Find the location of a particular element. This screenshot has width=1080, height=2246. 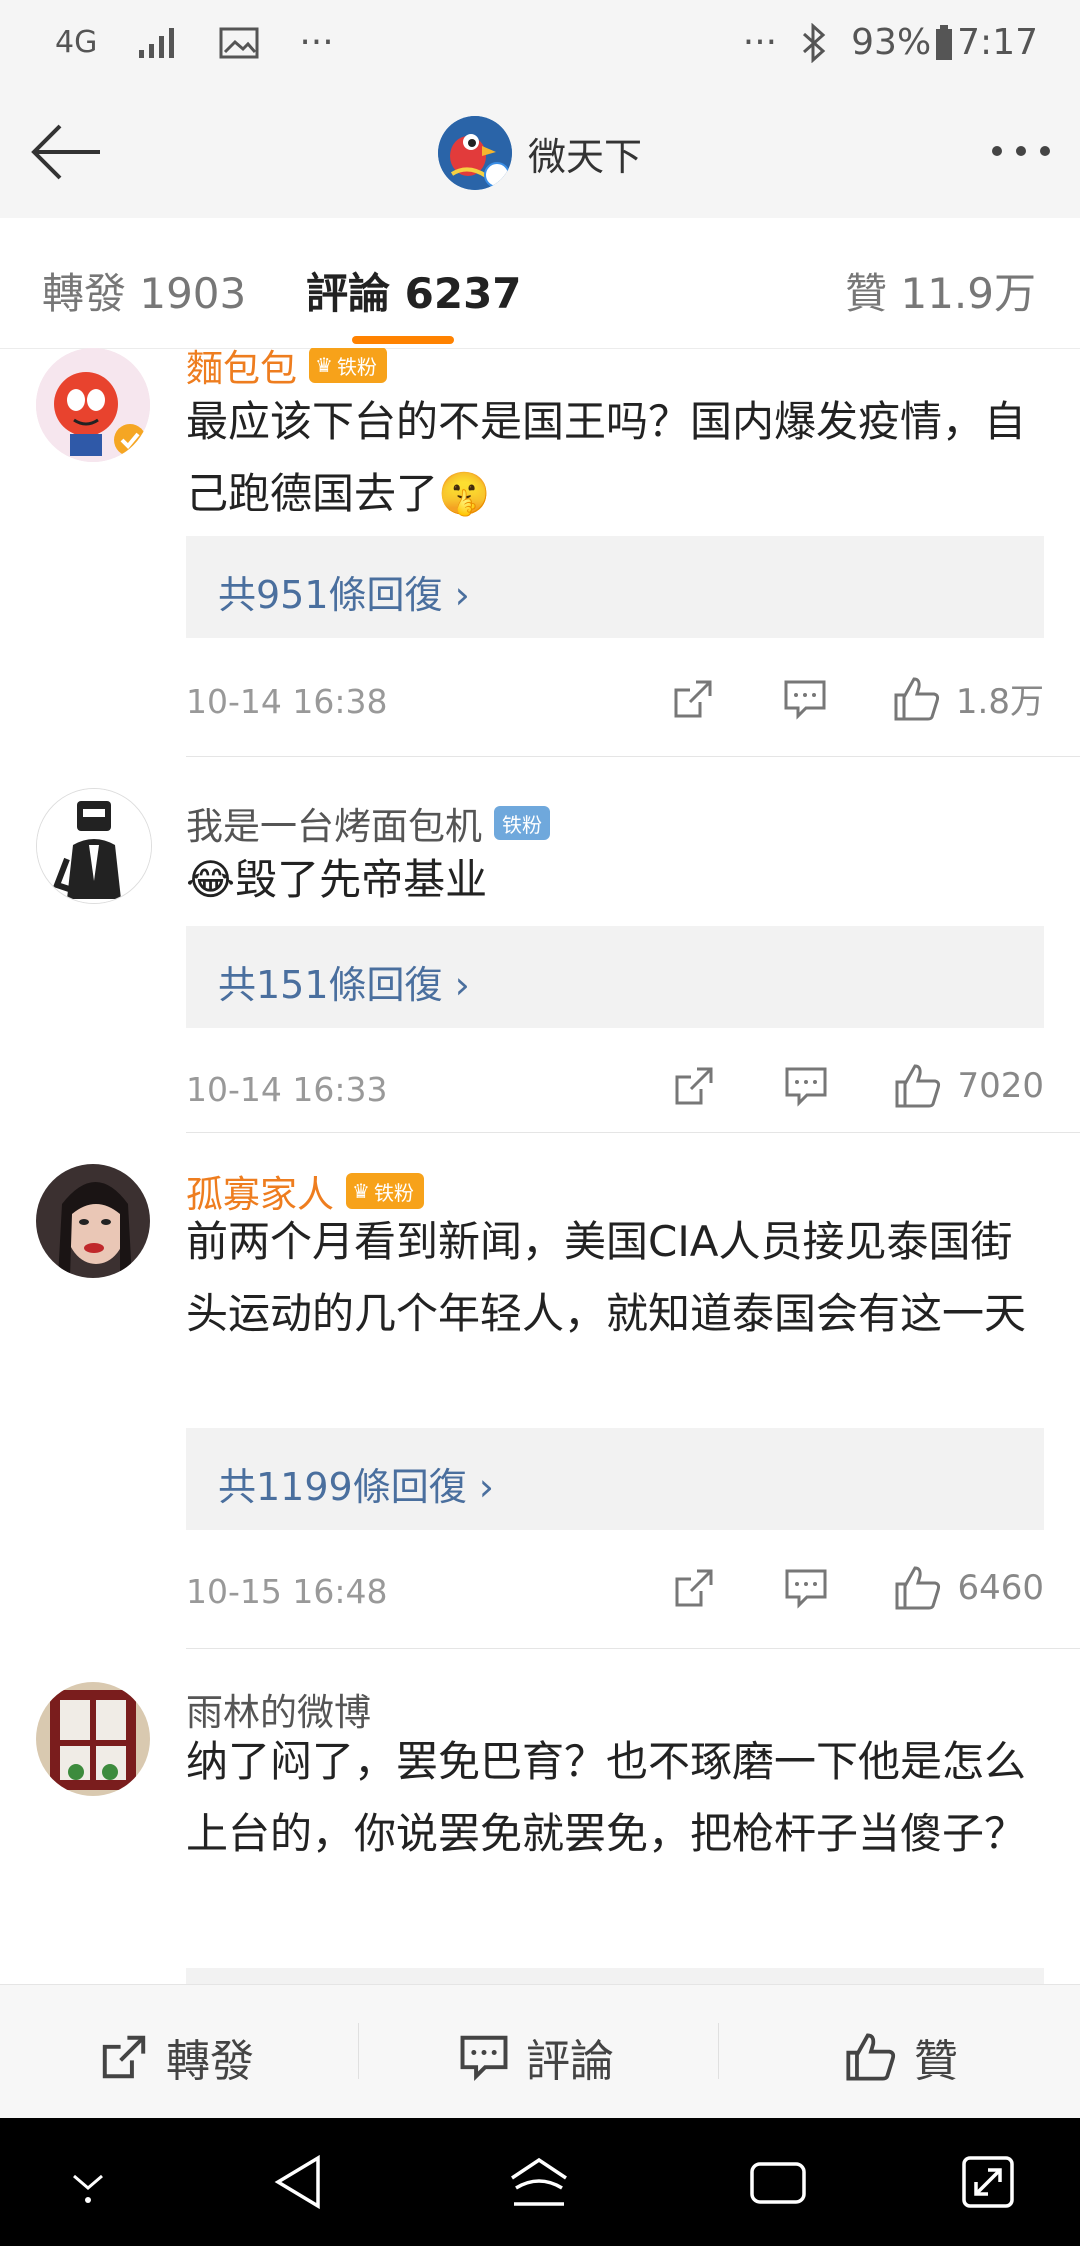

clock: 7:17 is located at coordinates (997, 42).